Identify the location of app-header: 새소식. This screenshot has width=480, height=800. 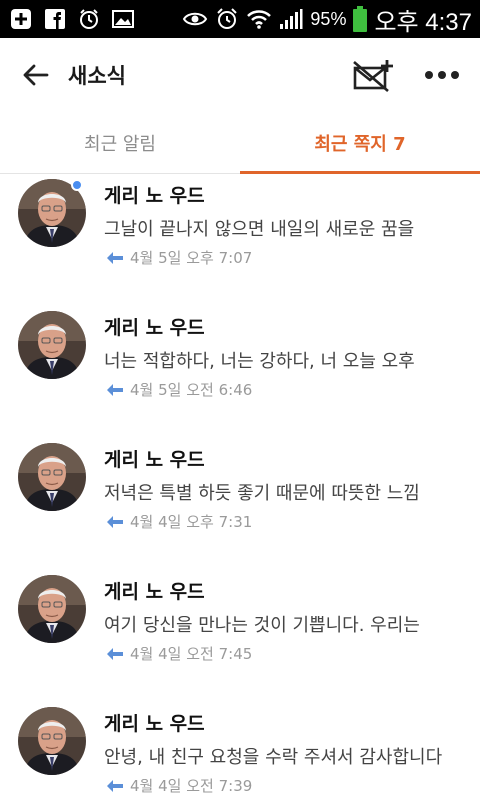
(240, 75).